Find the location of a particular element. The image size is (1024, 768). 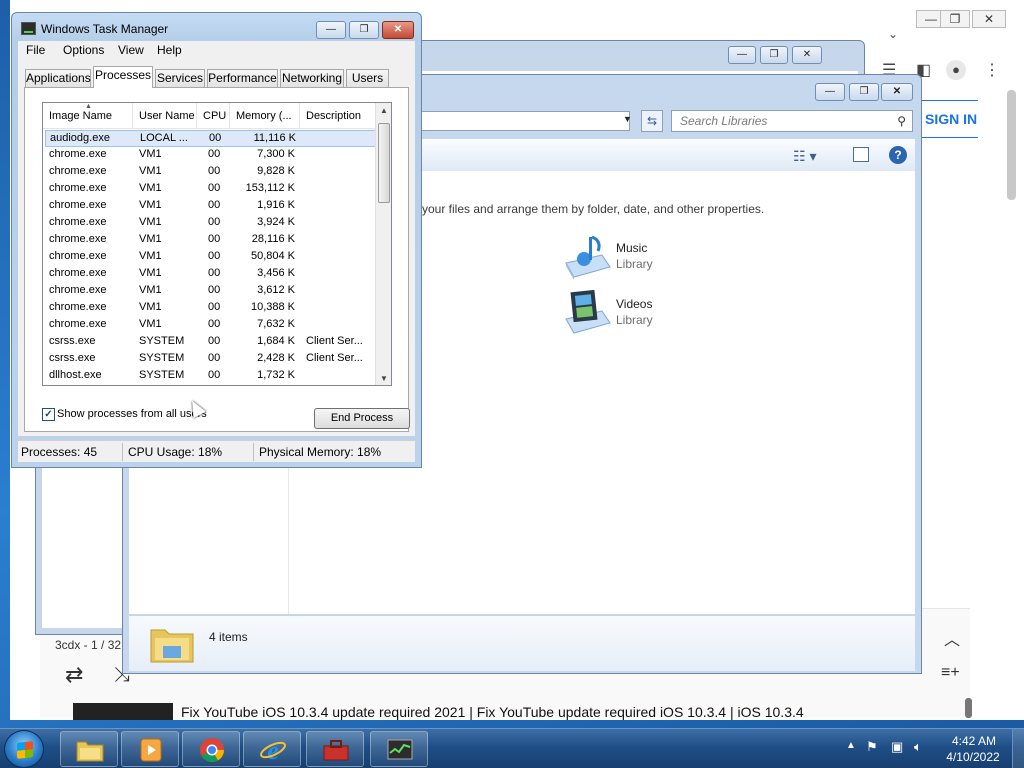

profile-avatar: ● is located at coordinates (956, 70).